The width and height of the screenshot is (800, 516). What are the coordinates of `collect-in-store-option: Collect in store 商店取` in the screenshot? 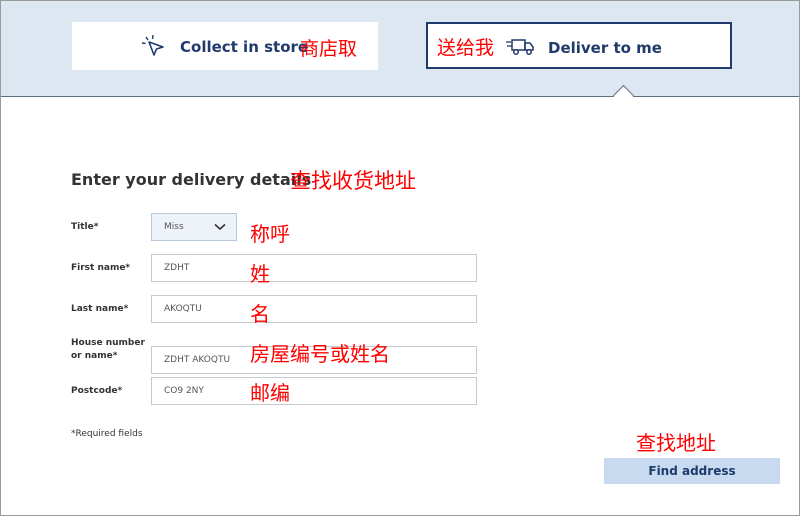 It's located at (225, 46).